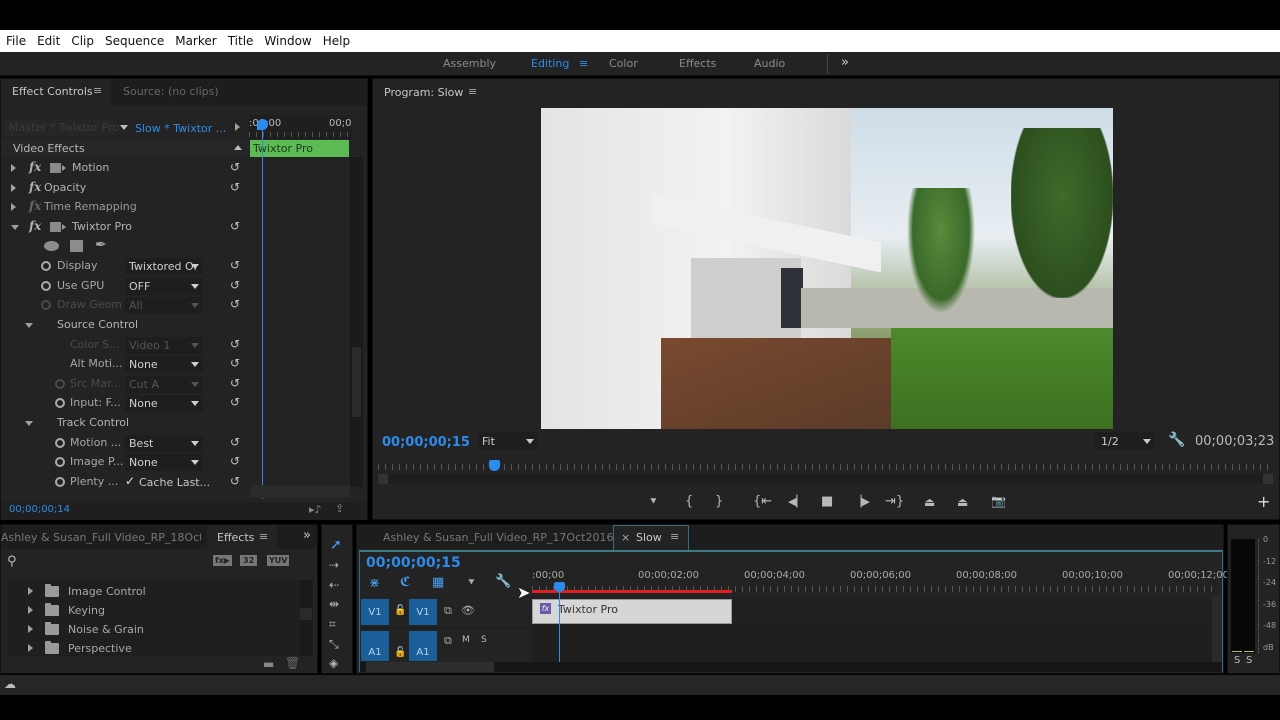 This screenshot has width=1280, height=720. What do you see at coordinates (423, 646) in the screenshot?
I see `target-track-a1: A1` at bounding box center [423, 646].